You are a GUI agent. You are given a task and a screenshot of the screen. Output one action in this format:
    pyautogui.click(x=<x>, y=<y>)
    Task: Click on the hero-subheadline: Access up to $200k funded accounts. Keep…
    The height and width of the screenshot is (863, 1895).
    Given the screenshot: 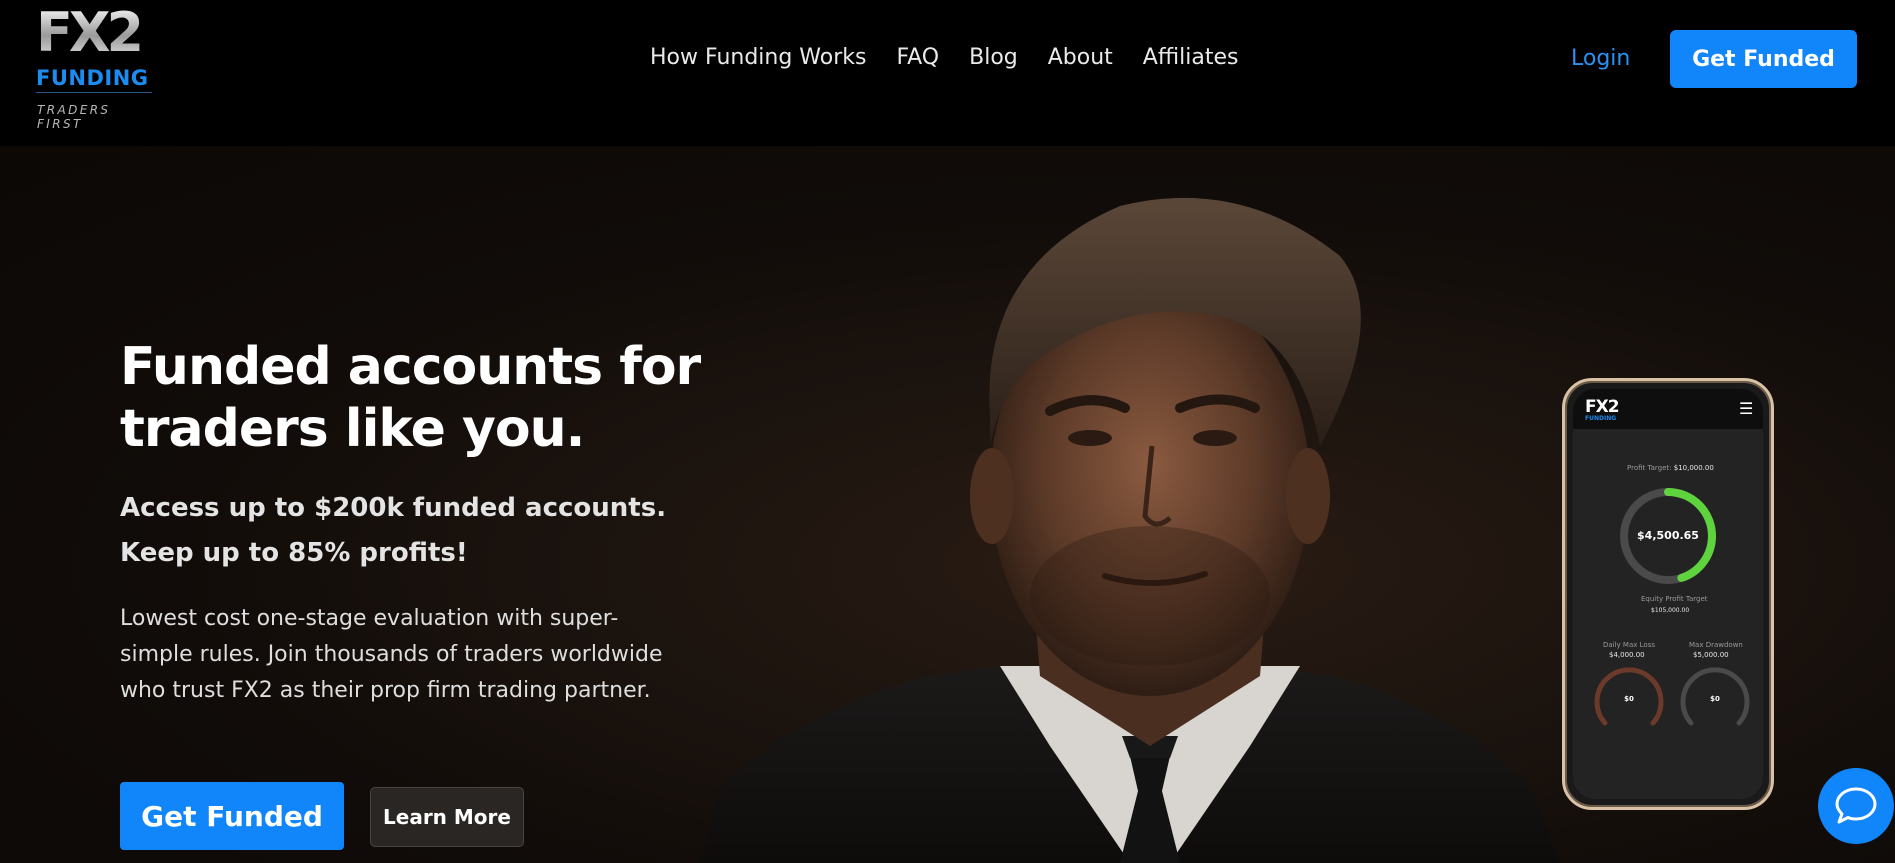 What is the action you would take?
    pyautogui.click(x=430, y=531)
    